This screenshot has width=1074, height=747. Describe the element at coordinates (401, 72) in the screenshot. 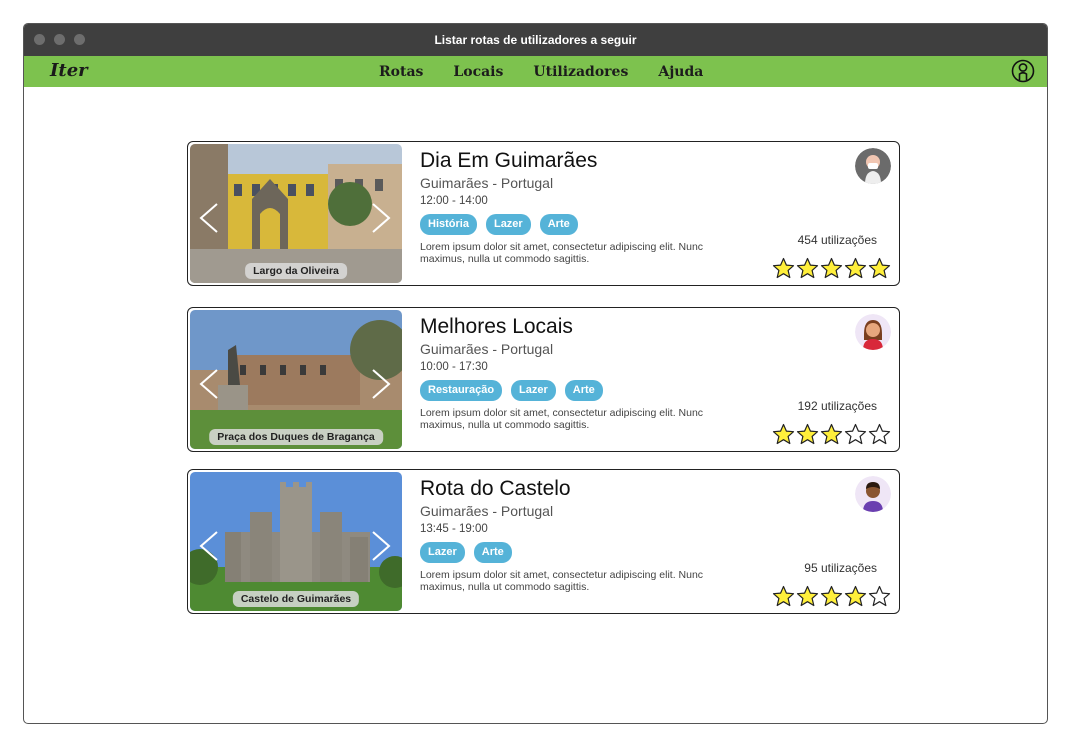

I see `nav-item-rotas: Rotas` at that location.